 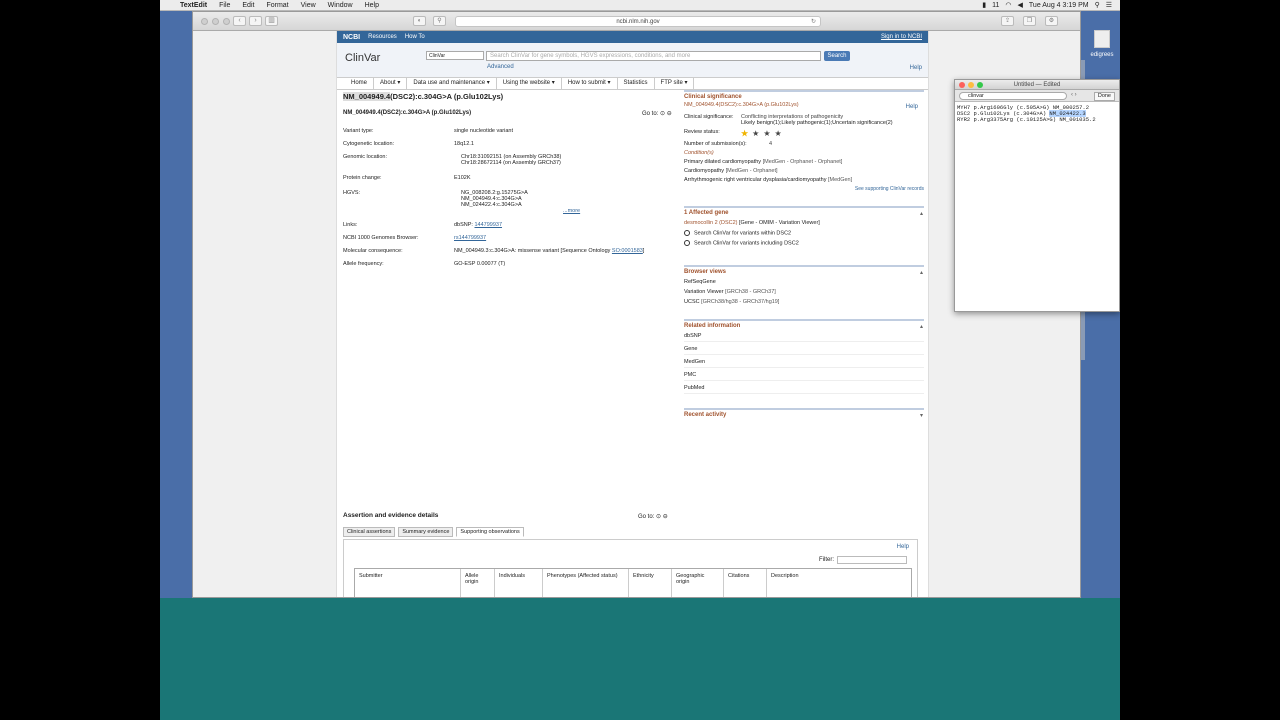 I want to click on video-overlay-band, so click(x=640, y=659).